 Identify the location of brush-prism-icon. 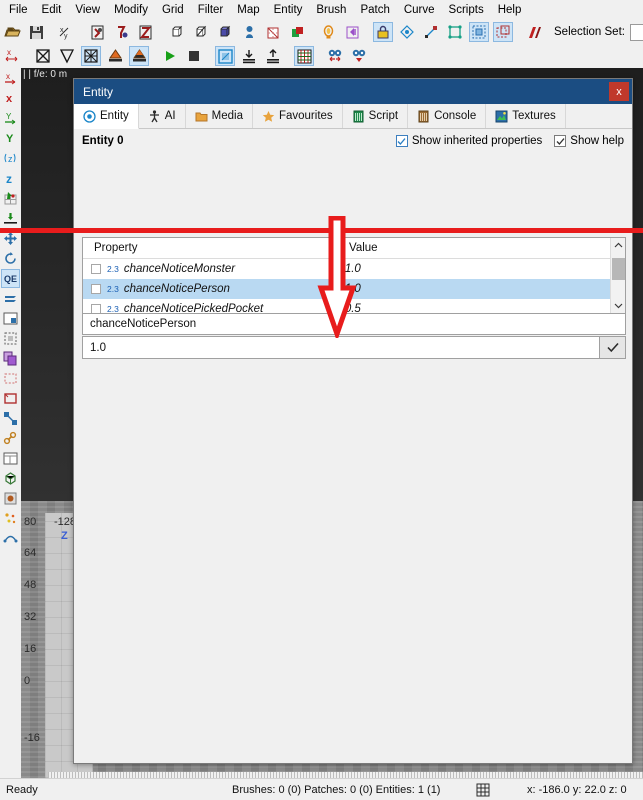
(201, 32).